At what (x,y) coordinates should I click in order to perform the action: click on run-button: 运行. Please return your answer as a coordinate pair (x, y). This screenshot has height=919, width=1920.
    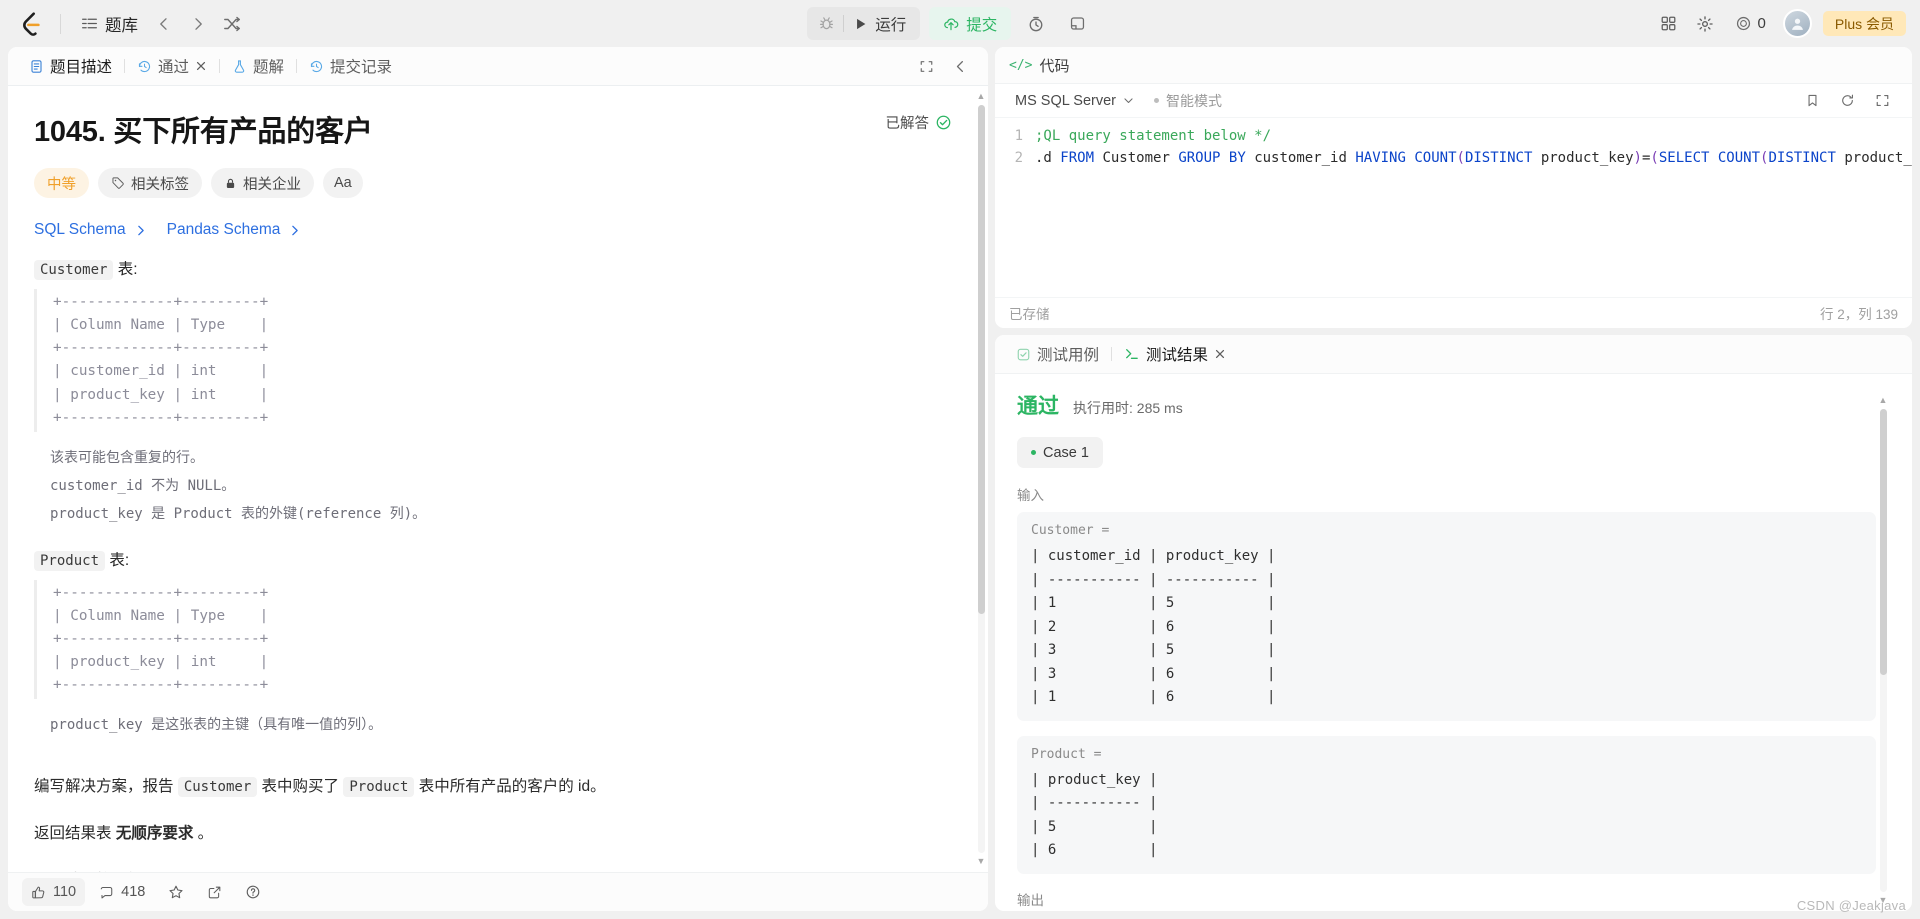
    Looking at the image, I should click on (881, 23).